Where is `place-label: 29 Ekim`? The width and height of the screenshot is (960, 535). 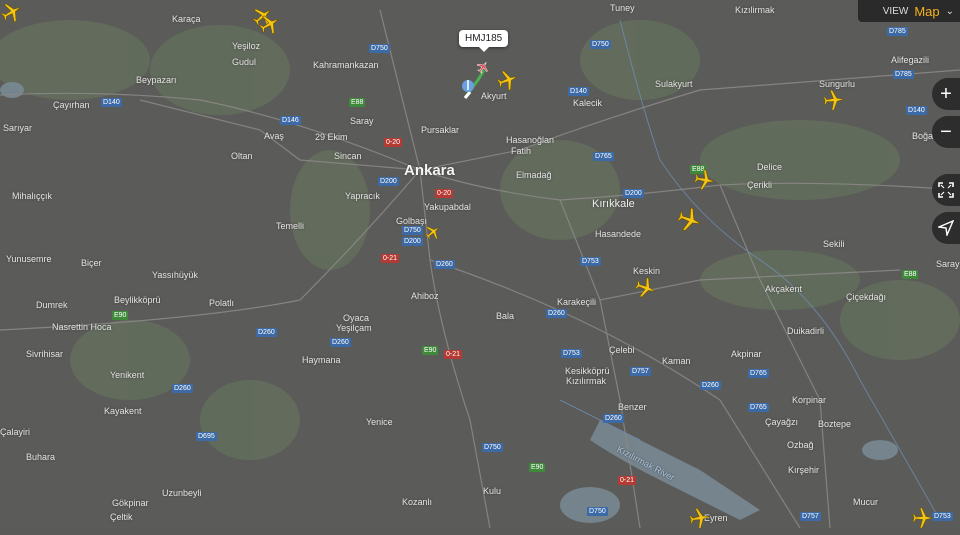
place-label: 29 Ekim is located at coordinates (331, 137).